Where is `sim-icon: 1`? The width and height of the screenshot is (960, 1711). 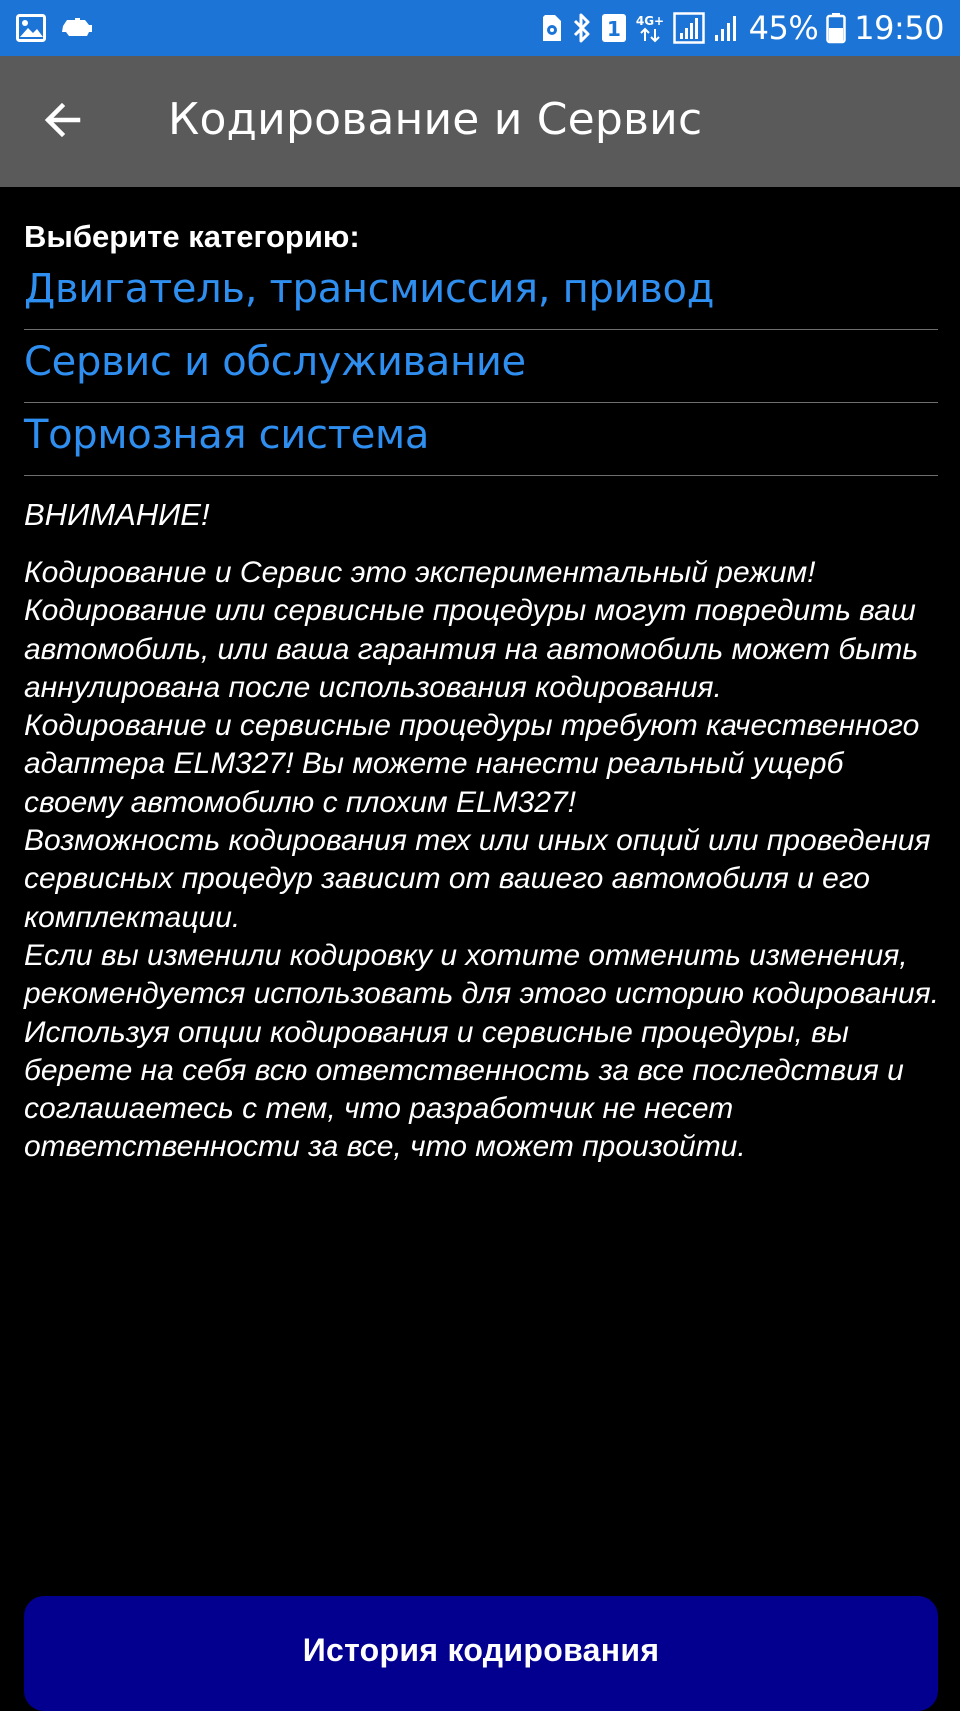
sim-icon: 1 is located at coordinates (614, 28).